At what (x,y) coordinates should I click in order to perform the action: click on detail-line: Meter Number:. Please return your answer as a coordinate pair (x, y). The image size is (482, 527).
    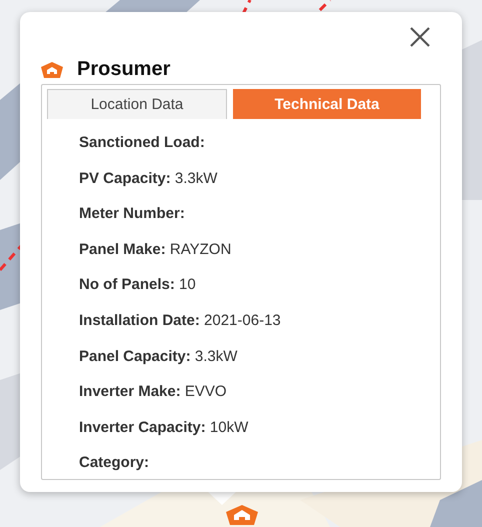
    Looking at the image, I should click on (132, 214).